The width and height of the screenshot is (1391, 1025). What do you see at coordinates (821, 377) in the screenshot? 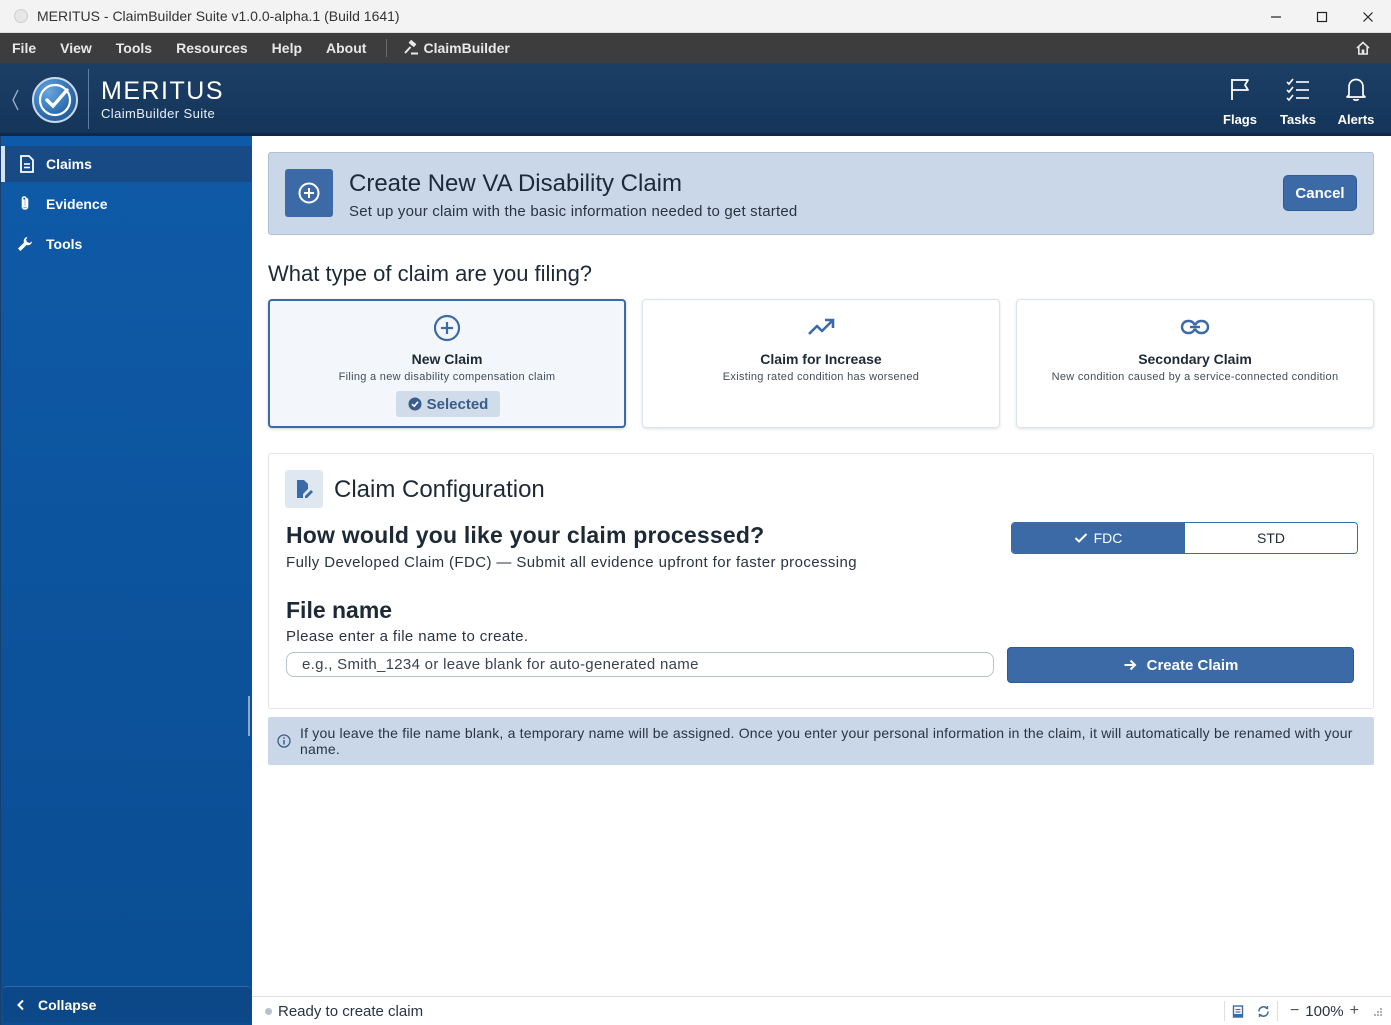
I see `claim-type-desc: Existing rated condition has worsened` at bounding box center [821, 377].